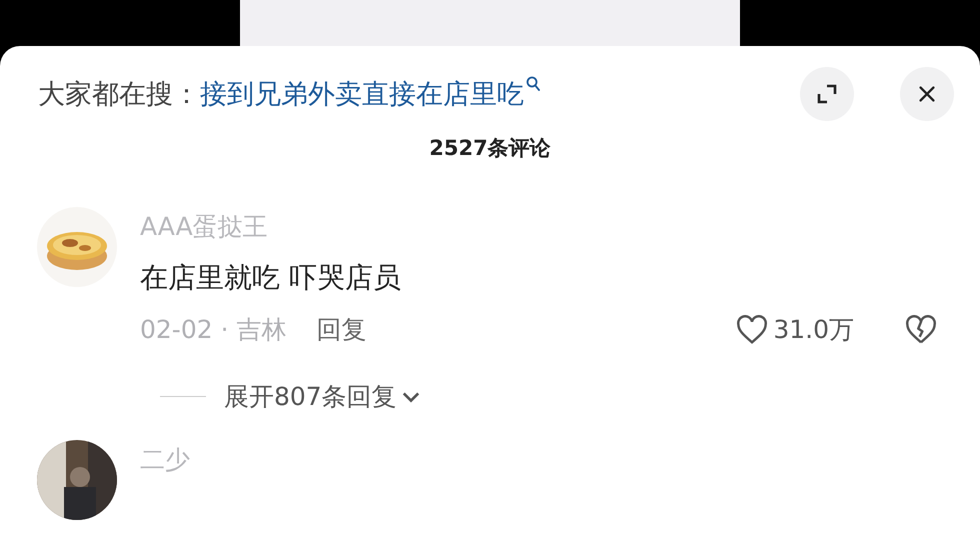 The width and height of the screenshot is (980, 551). What do you see at coordinates (921, 329) in the screenshot?
I see `broken-heart-icon` at bounding box center [921, 329].